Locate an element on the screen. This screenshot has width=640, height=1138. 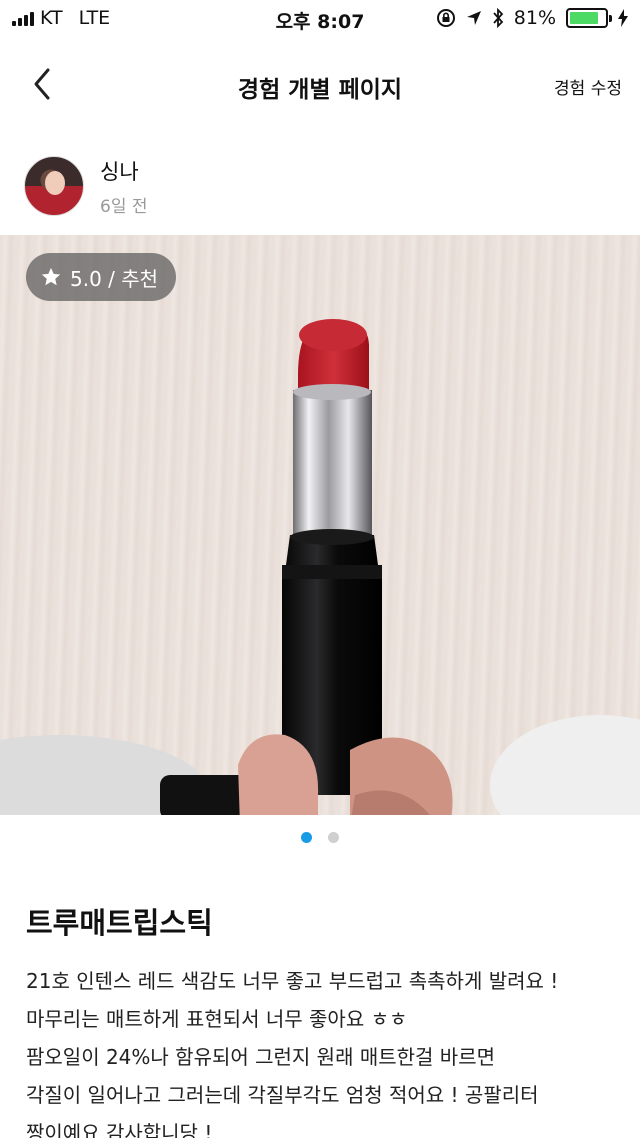
post-body-line: 짱이예요 감사합니당 ! is located at coordinates (119, 1129).